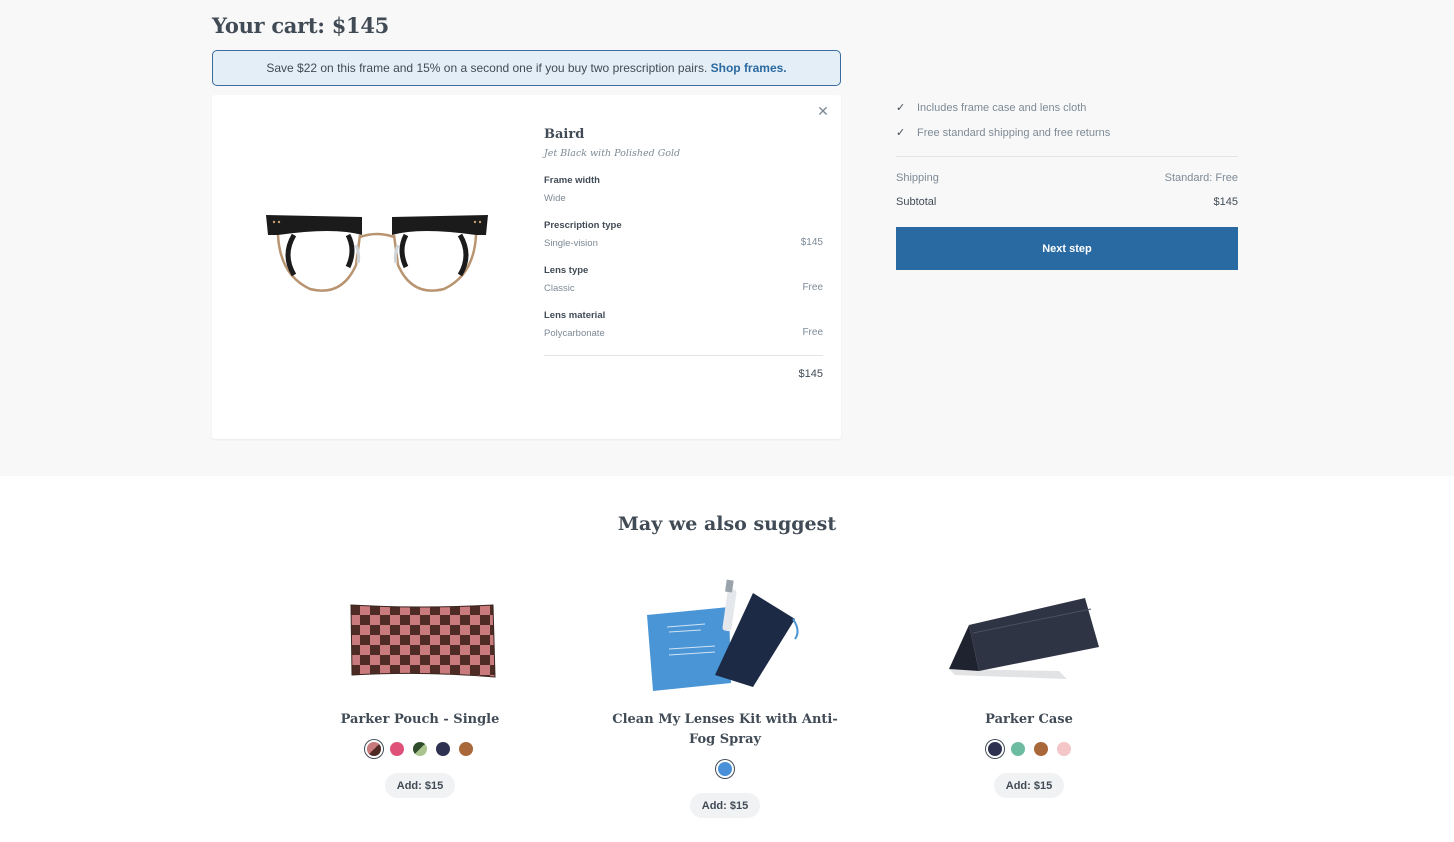 The image size is (1454, 842). Describe the element at coordinates (377, 253) in the screenshot. I see `glasses-image` at that location.